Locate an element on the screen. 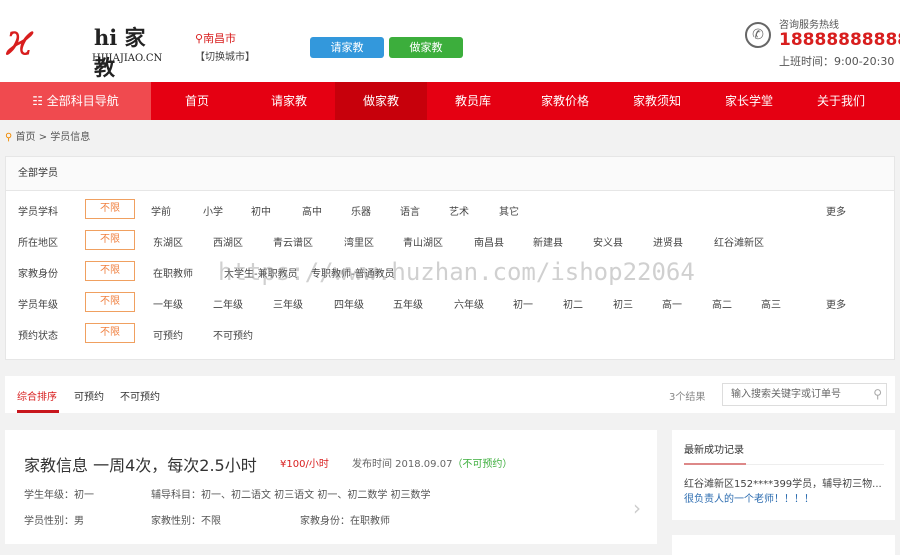 The image size is (900, 555). request-tutor-button: 请家教 is located at coordinates (347, 47).